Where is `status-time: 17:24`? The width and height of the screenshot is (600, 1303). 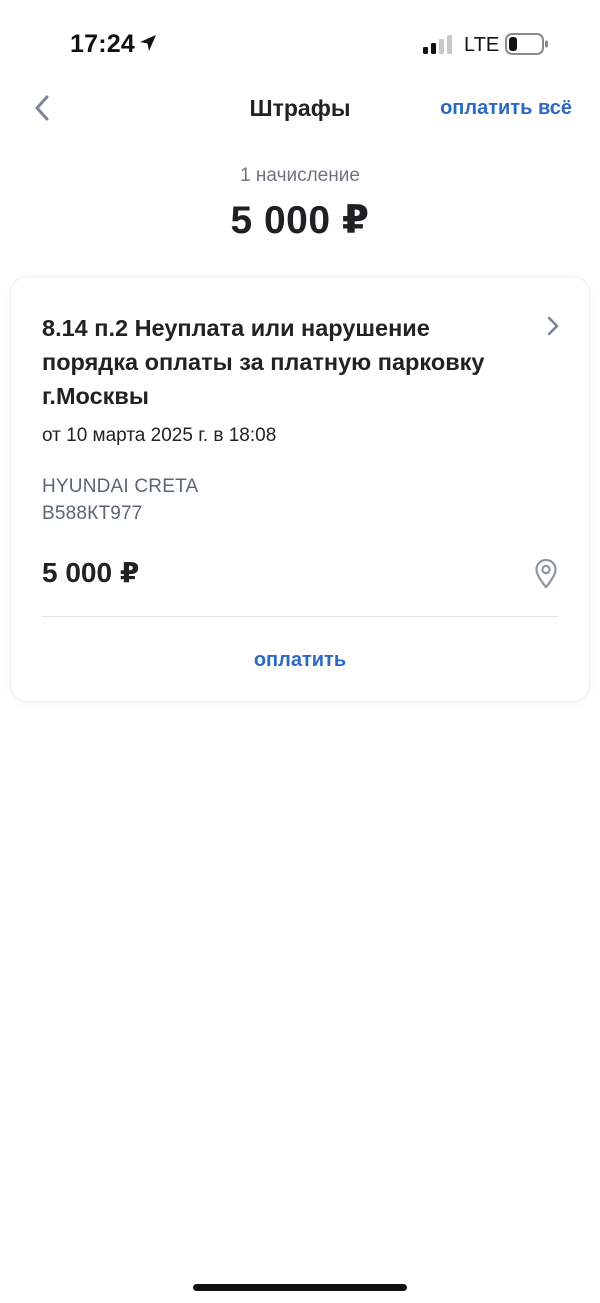
status-time: 17:24 is located at coordinates (102, 44).